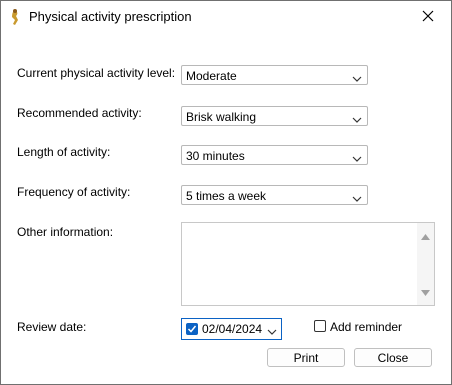 The image size is (452, 385). Describe the element at coordinates (366, 327) in the screenshot. I see `add-reminder-label: Add reminder` at that location.